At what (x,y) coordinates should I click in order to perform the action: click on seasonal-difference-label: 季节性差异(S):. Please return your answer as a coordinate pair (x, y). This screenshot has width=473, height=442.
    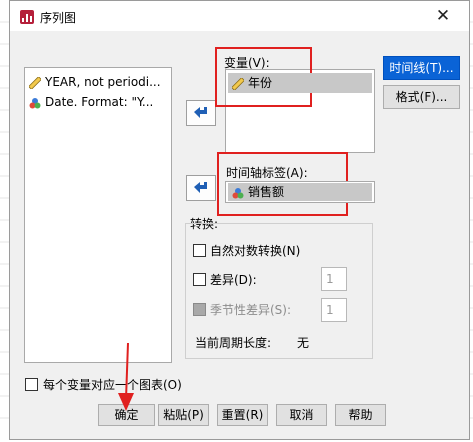
    Looking at the image, I should click on (251, 310).